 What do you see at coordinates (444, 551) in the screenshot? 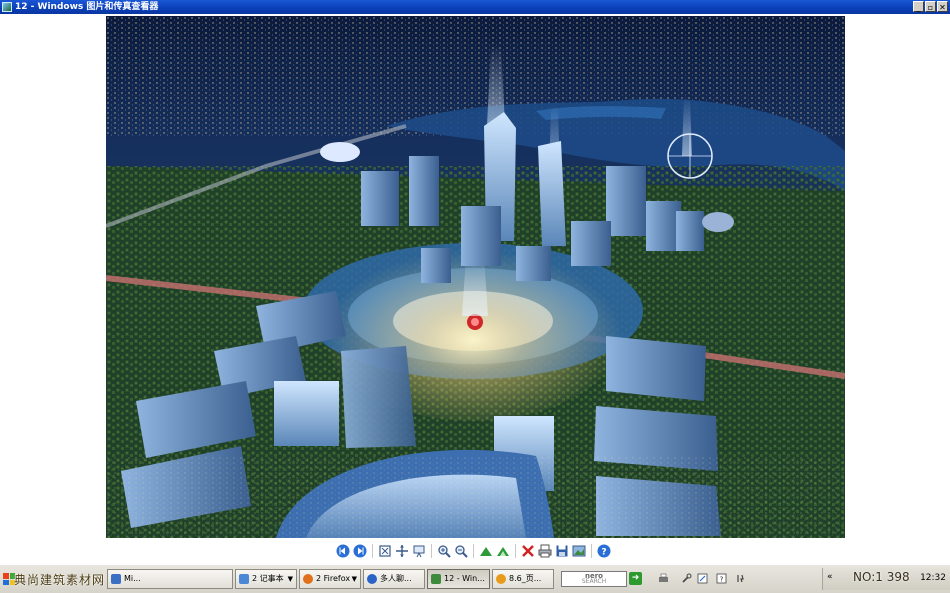
I see `zoom-in-icon` at bounding box center [444, 551].